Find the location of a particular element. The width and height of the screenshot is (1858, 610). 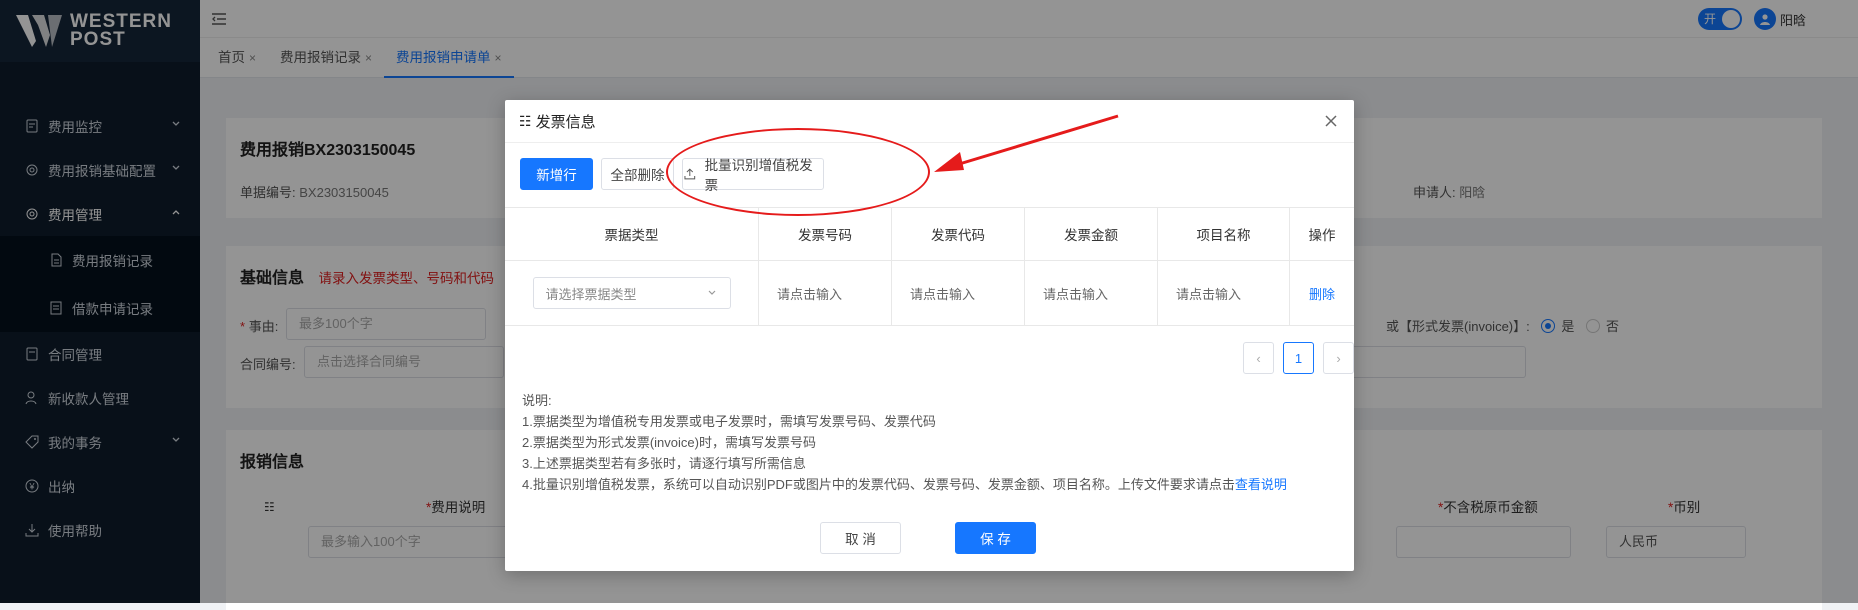

add-row-button: 新增行 is located at coordinates (556, 174).